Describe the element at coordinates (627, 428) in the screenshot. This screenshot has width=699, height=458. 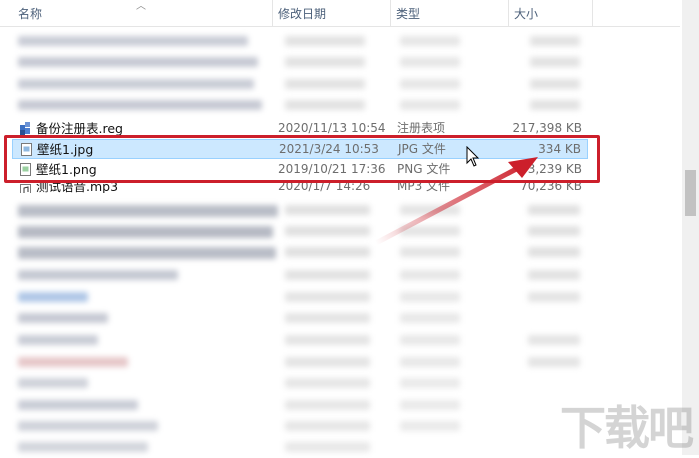
I see `watermark-logo: 下载吧` at that location.